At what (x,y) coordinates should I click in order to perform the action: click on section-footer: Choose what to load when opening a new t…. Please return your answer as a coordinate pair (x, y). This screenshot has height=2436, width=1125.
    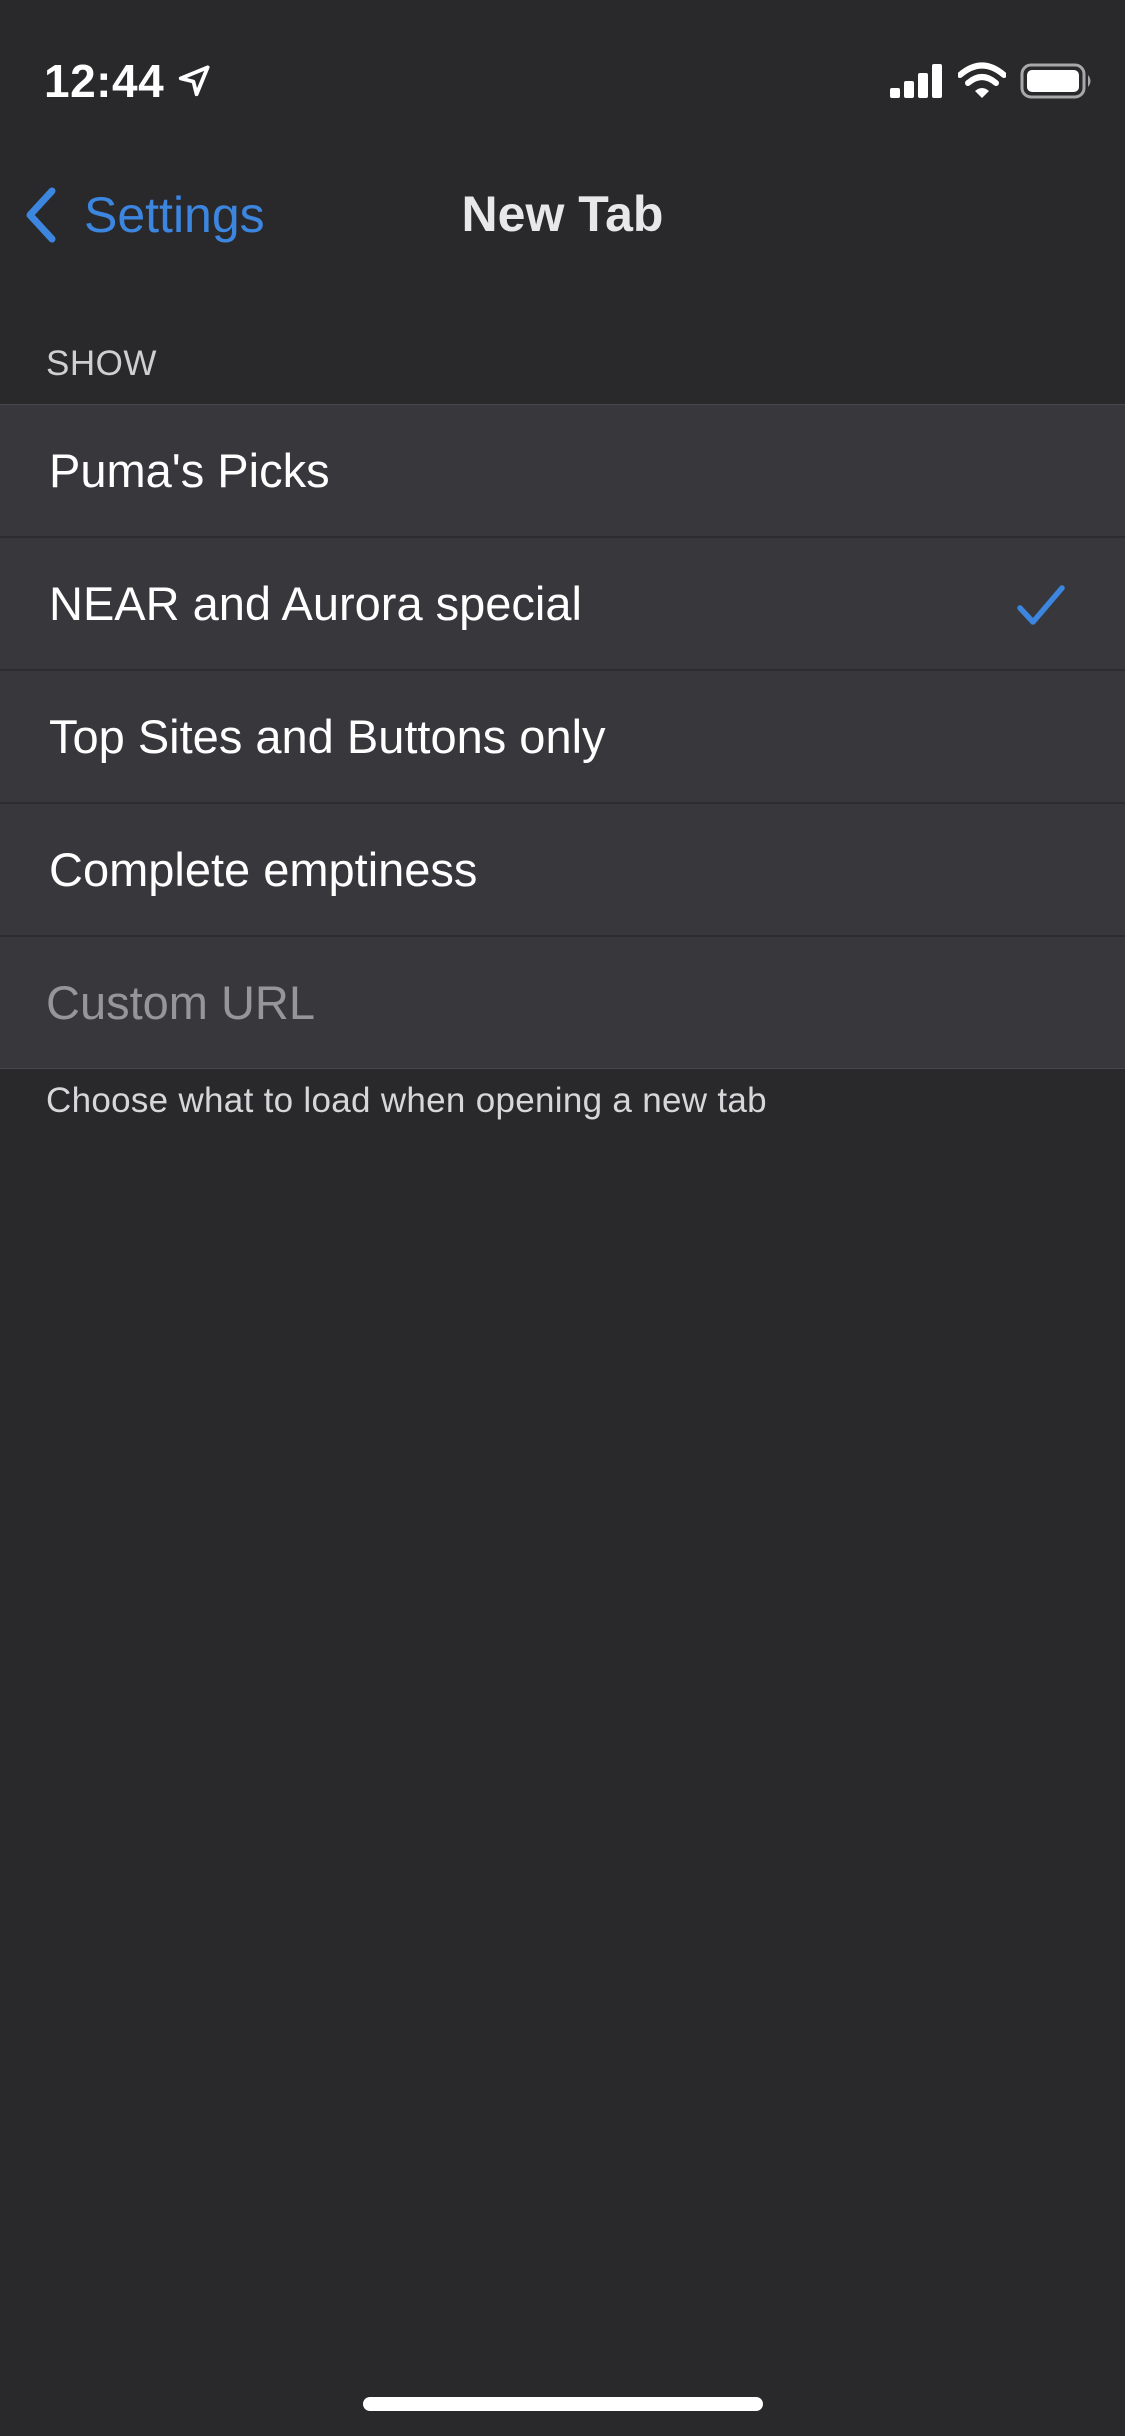
    Looking at the image, I should click on (406, 1100).